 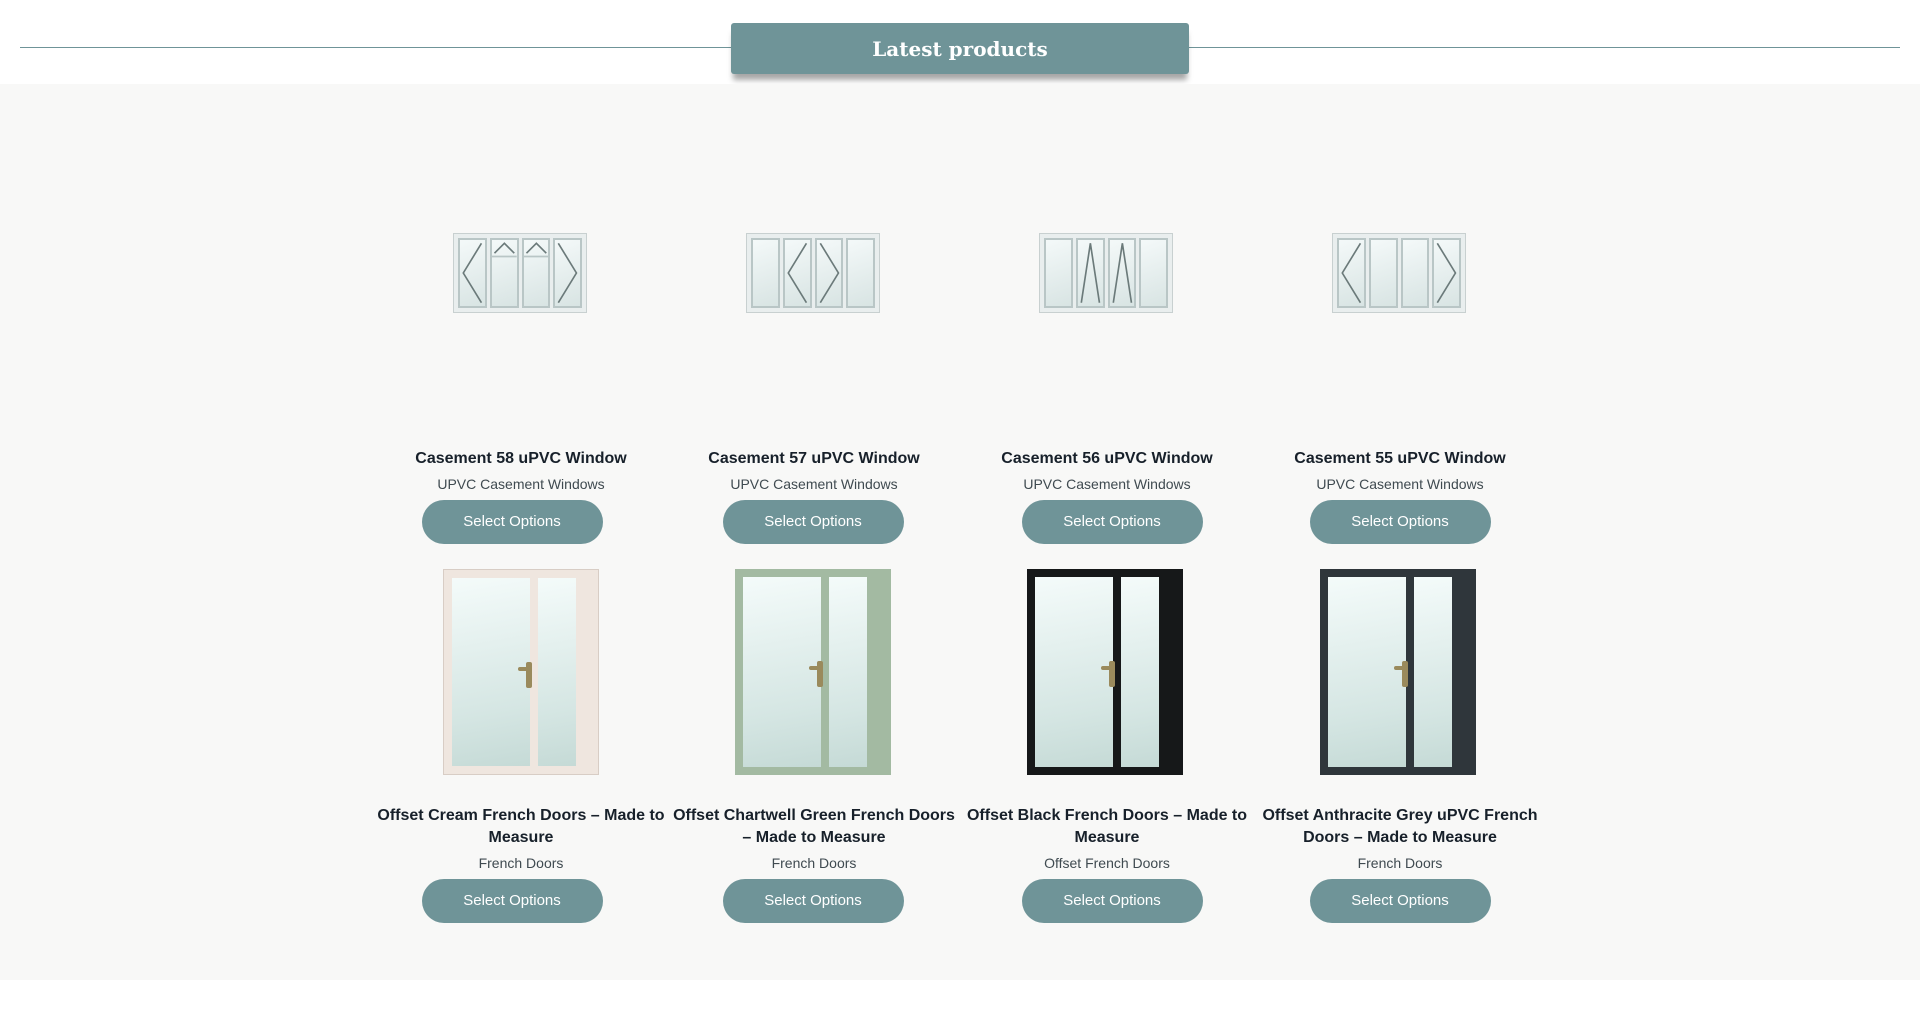 I want to click on product-name: Casement 58 uPVC Window, so click(x=521, y=459).